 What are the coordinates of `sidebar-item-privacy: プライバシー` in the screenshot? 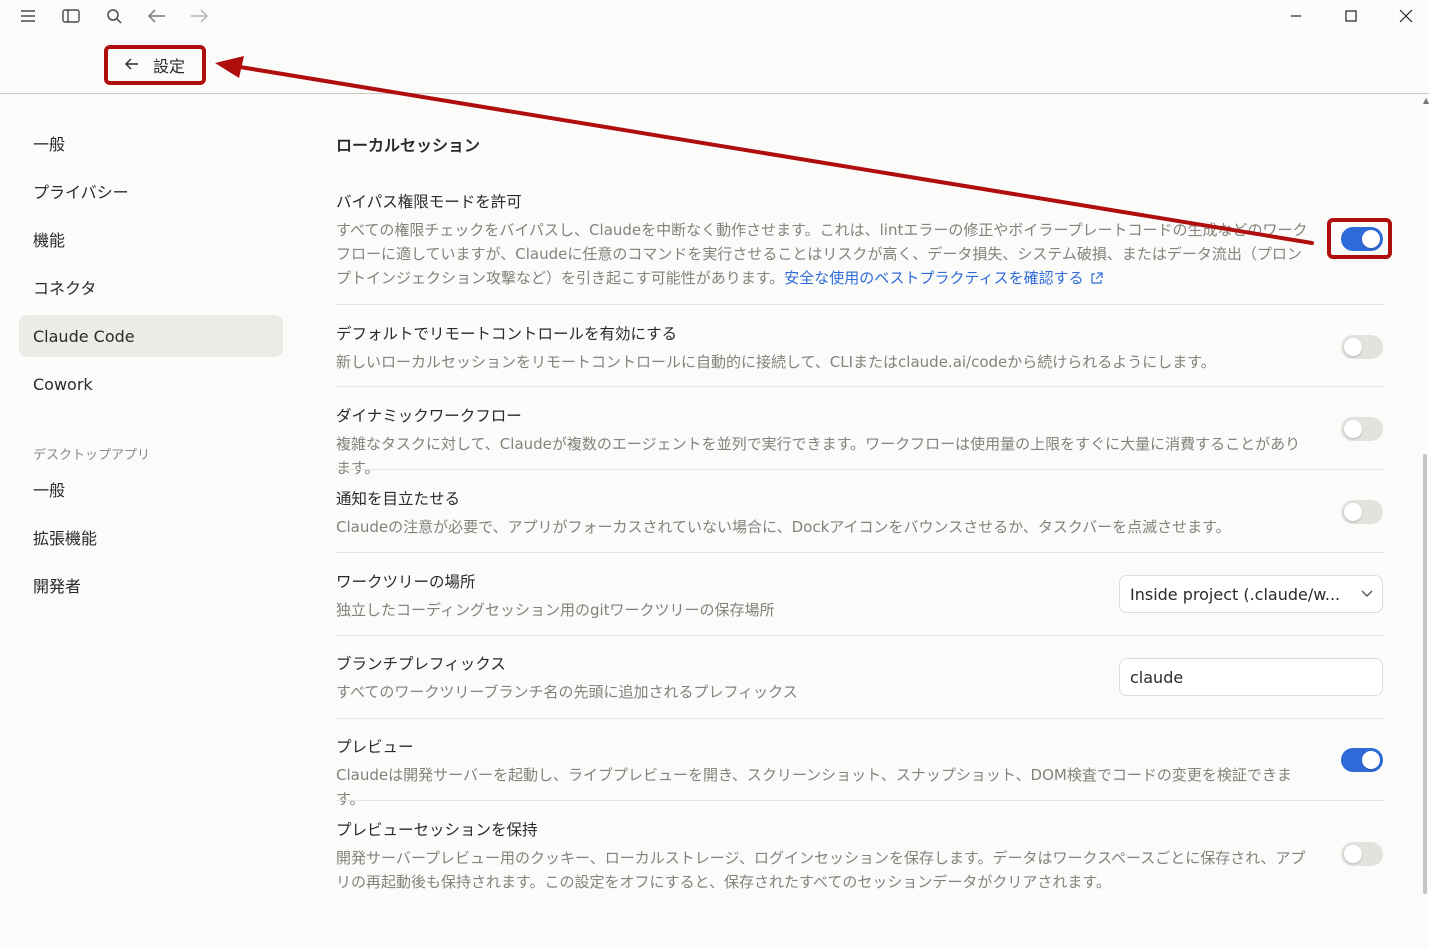 It's located at (151, 191).